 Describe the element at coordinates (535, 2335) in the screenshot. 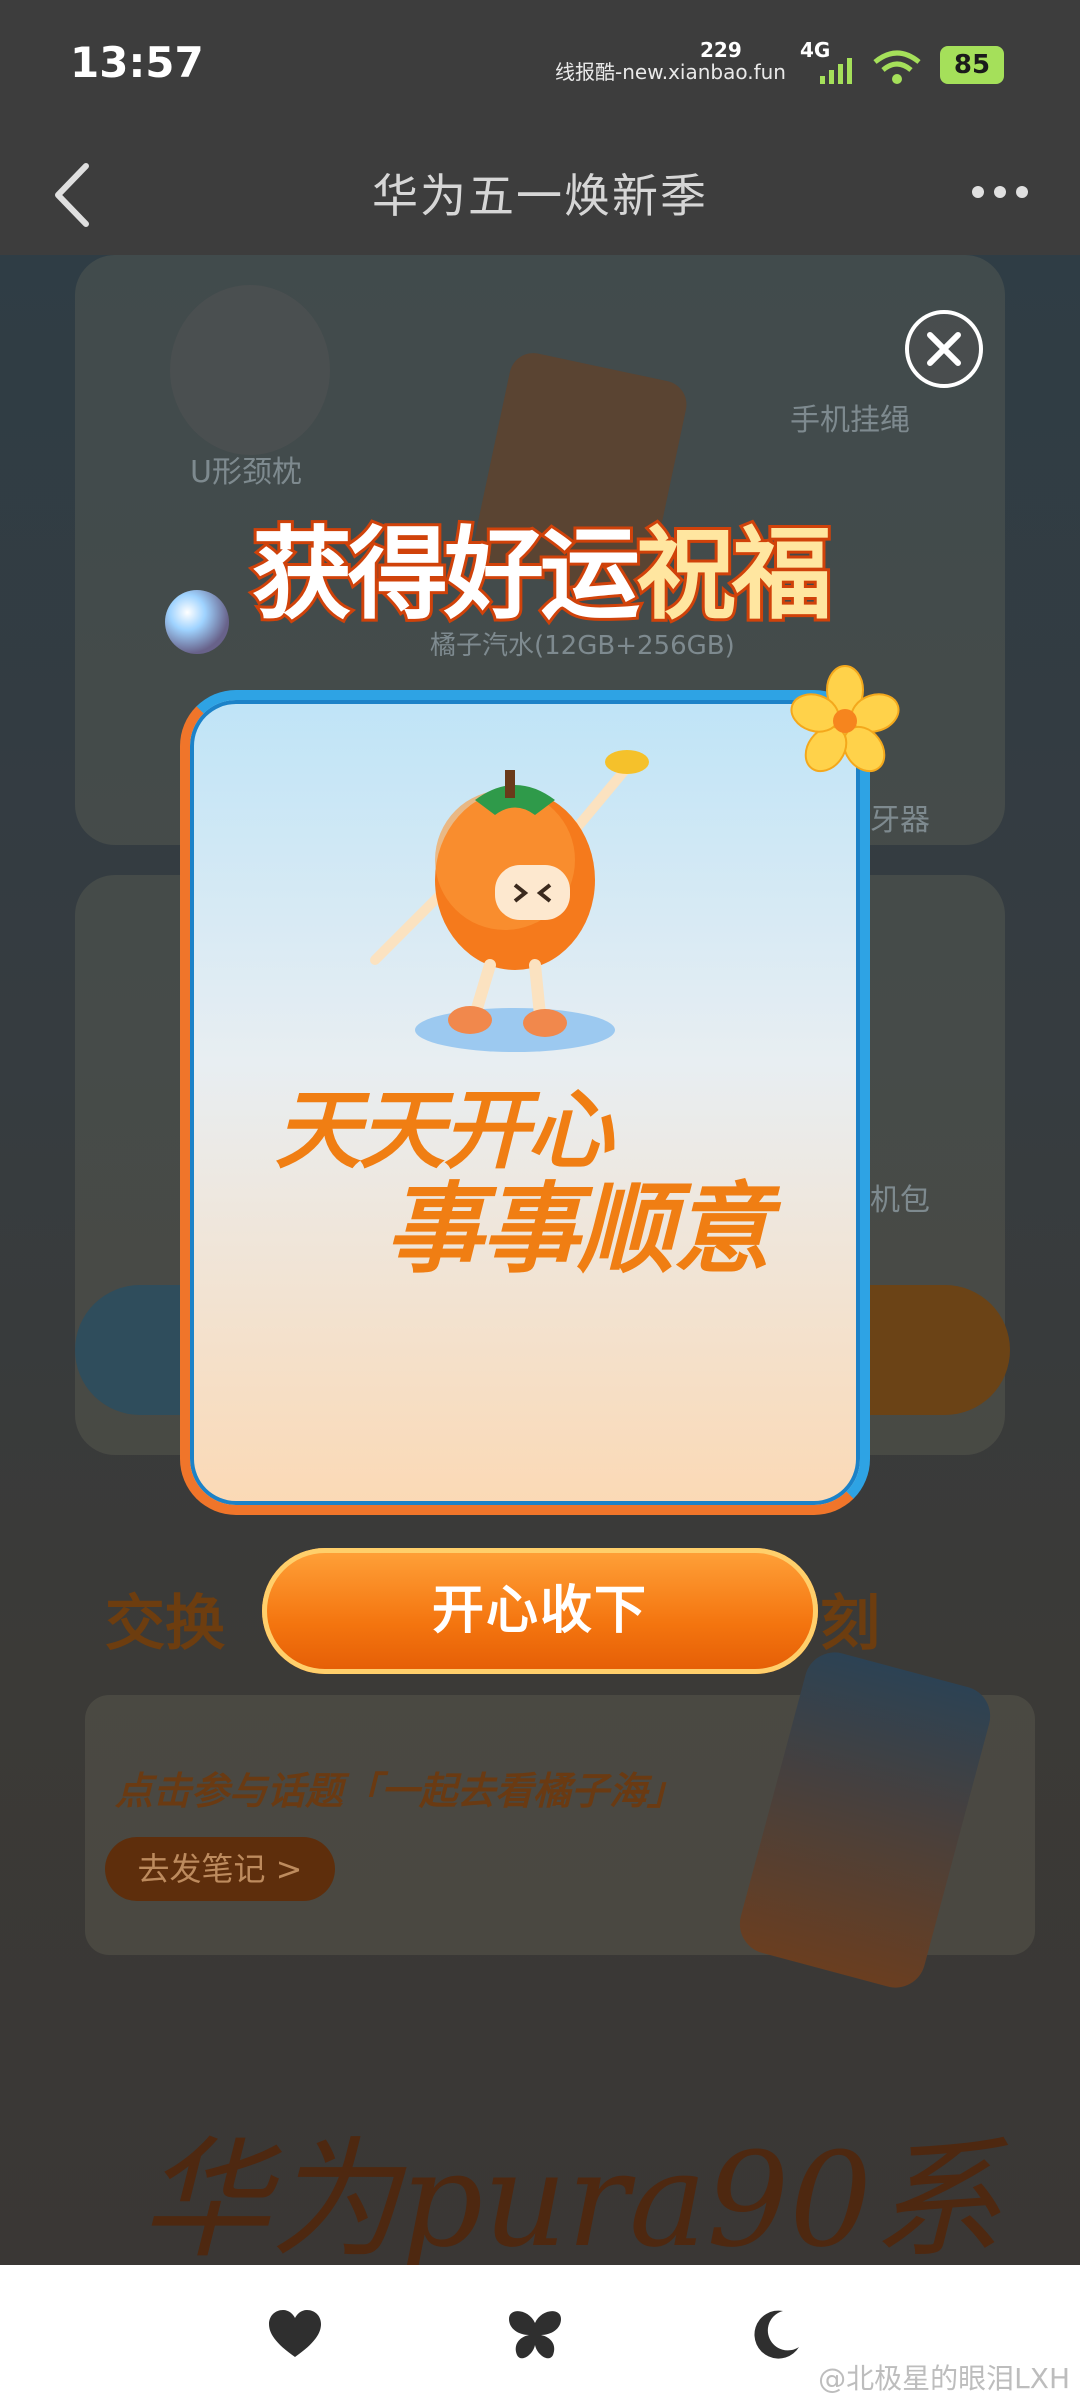

I see `butterfly-icon` at that location.